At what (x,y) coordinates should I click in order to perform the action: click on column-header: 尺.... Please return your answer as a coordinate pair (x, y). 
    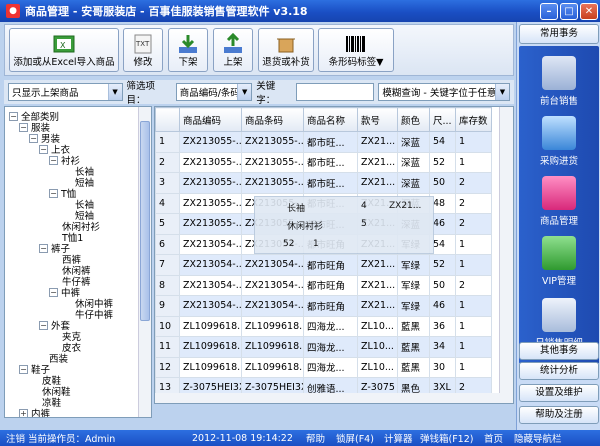
    Looking at the image, I should click on (442, 119).